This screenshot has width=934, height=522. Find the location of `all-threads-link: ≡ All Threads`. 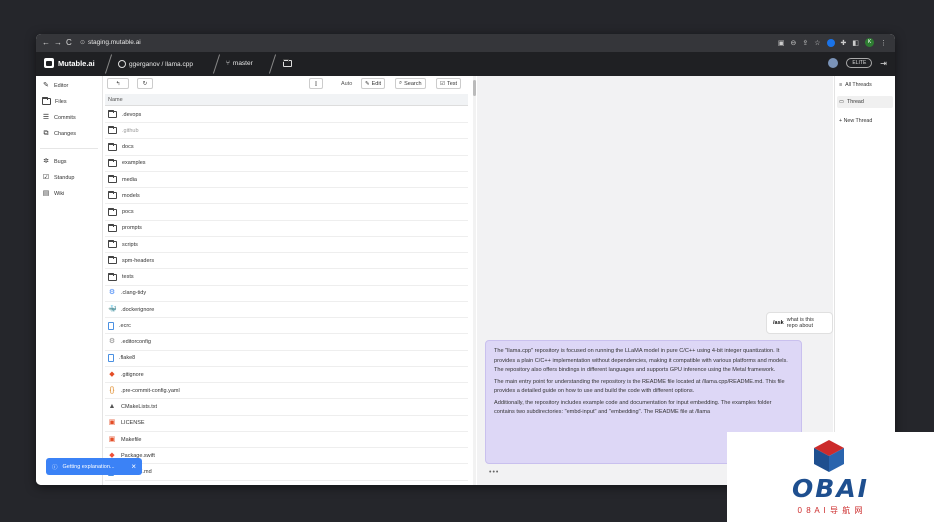

all-threads-link: ≡ All Threads is located at coordinates (855, 85).